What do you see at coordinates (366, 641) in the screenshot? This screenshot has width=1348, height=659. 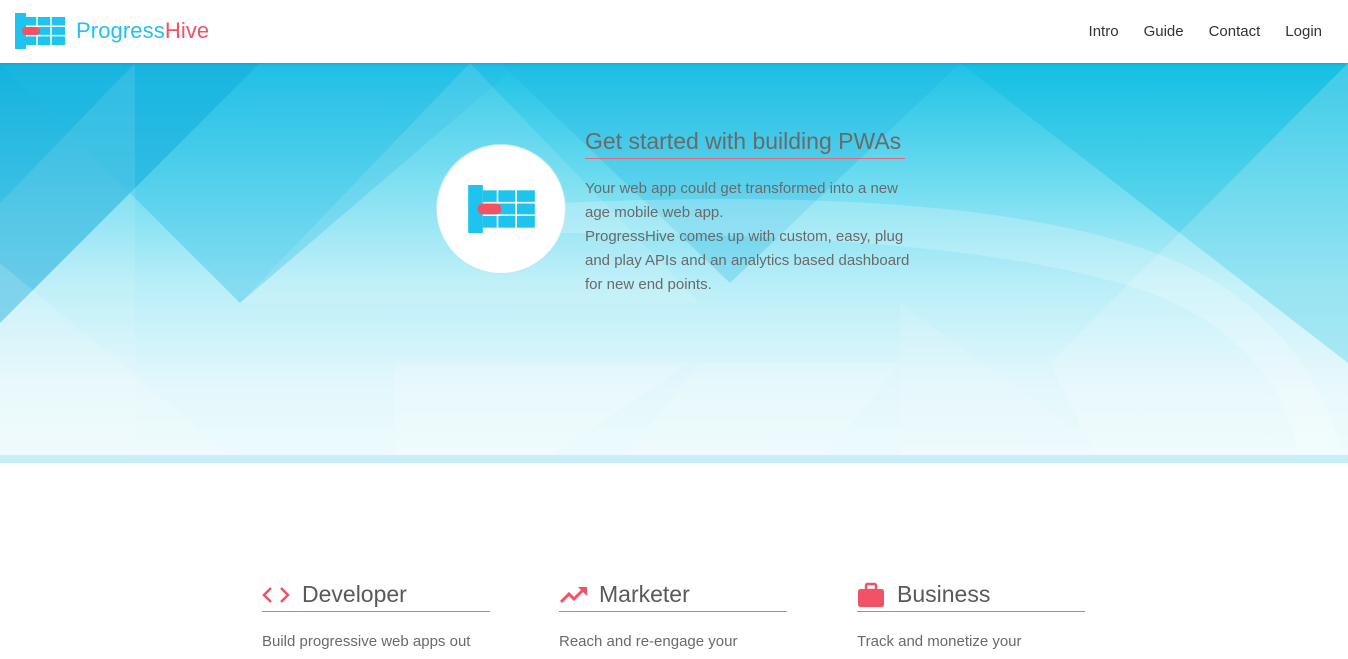 I see `feature-description: Build progressive web apps out` at bounding box center [366, 641].